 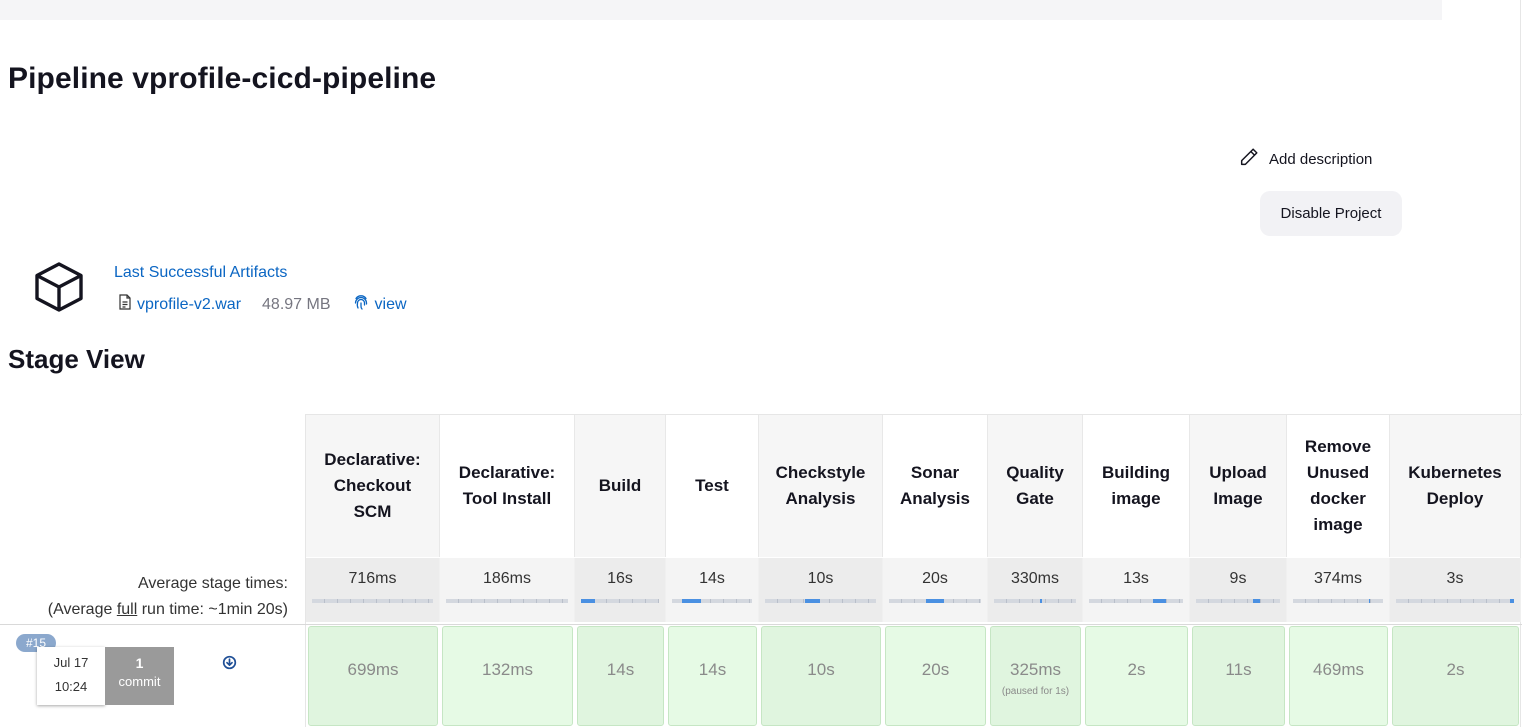 I want to click on stage-name: Checkstyle Analysis, so click(x=820, y=485).